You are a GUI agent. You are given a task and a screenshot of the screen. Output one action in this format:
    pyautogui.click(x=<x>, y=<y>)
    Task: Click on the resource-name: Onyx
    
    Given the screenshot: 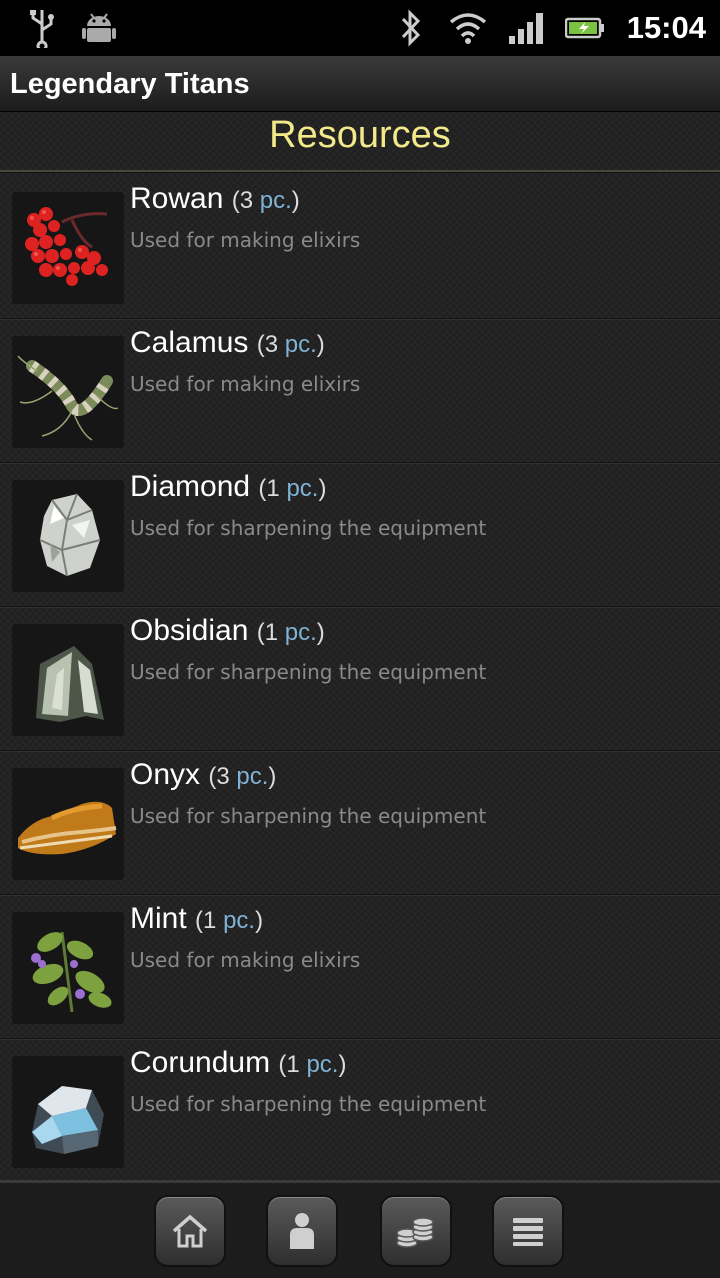 What is the action you would take?
    pyautogui.click(x=165, y=774)
    